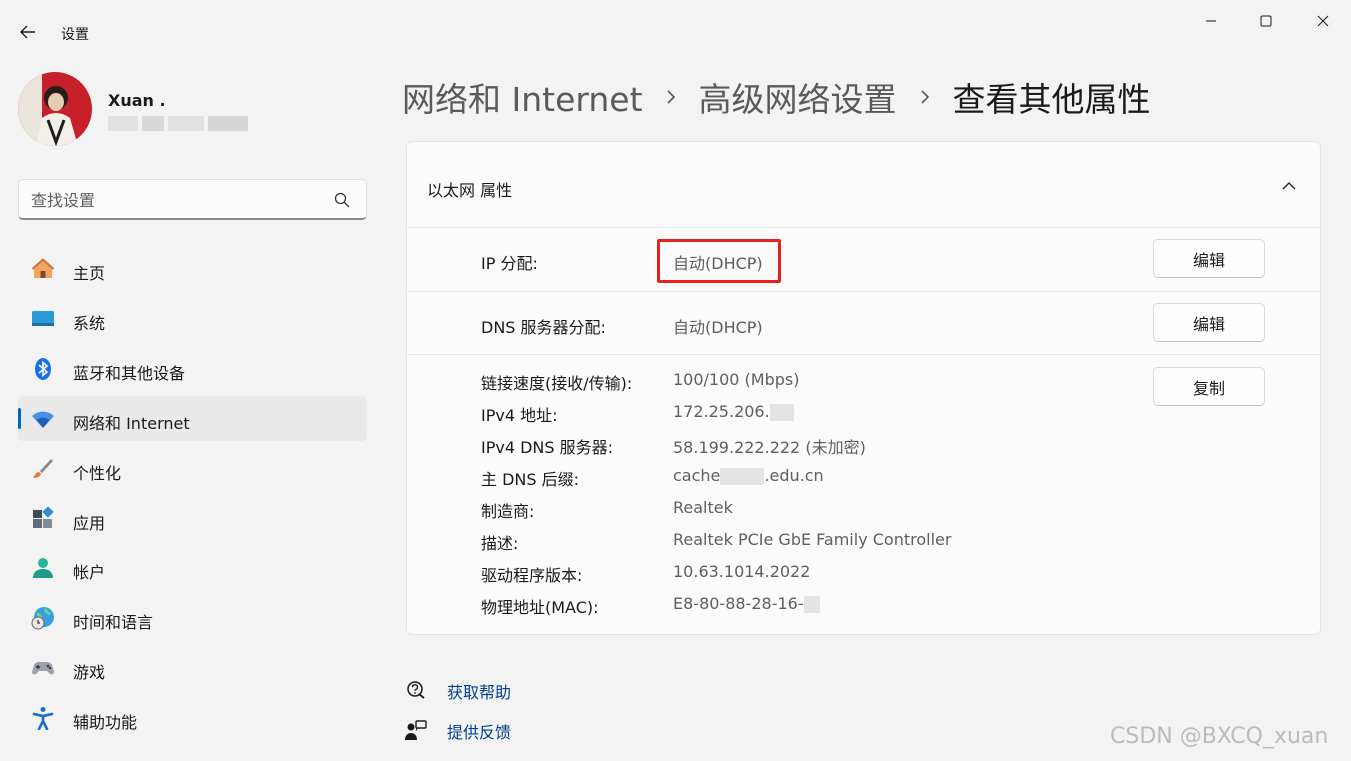 Image resolution: width=1351 pixels, height=761 pixels. Describe the element at coordinates (500, 543) in the screenshot. I see `property-label: 描述:` at that location.